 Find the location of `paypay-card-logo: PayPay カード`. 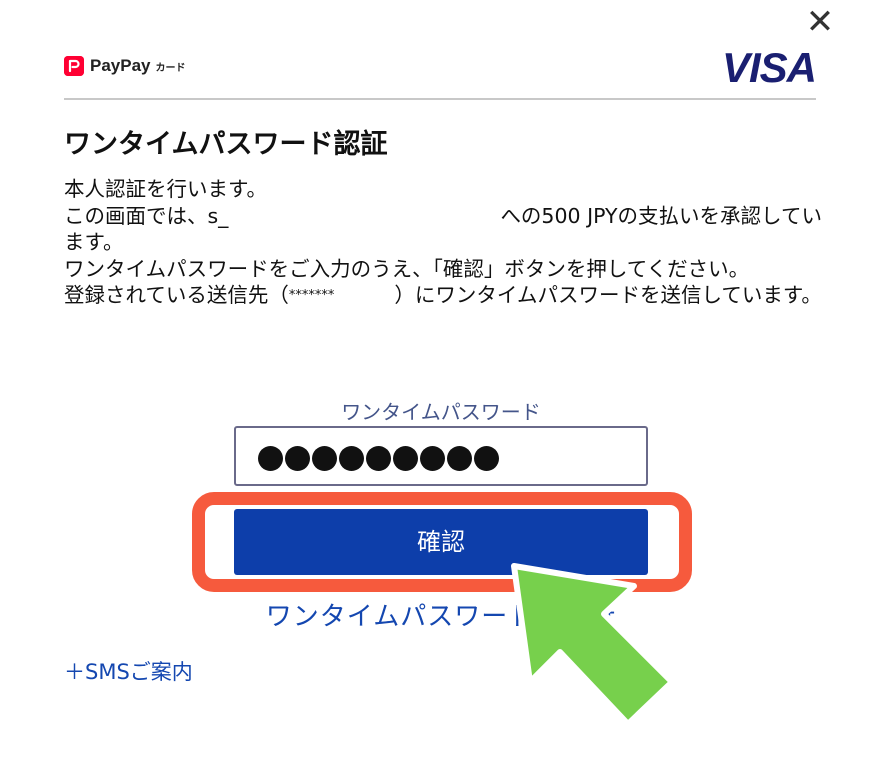

paypay-card-logo: PayPay カード is located at coordinates (125, 66).